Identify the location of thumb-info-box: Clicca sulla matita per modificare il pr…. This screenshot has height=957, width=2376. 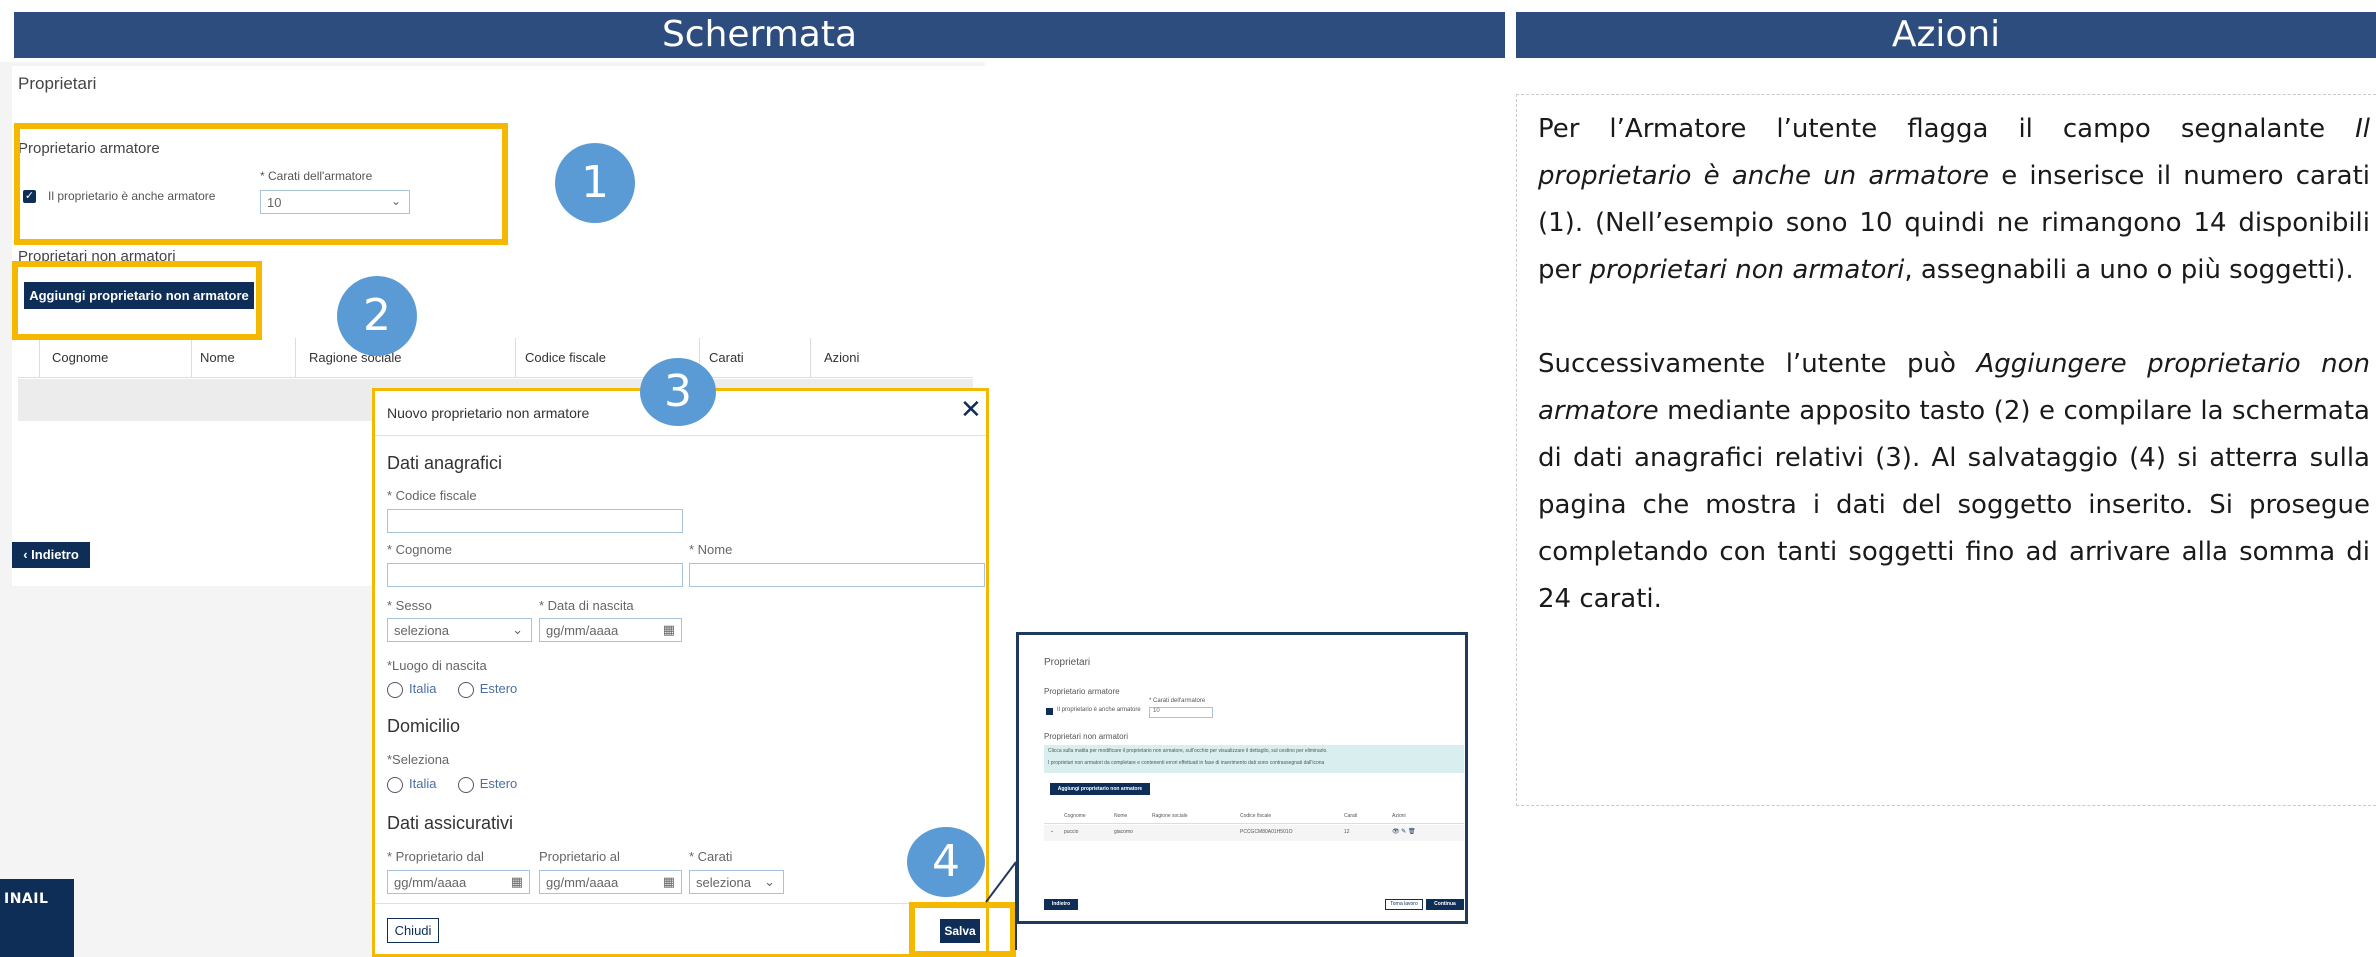
(1254, 759).